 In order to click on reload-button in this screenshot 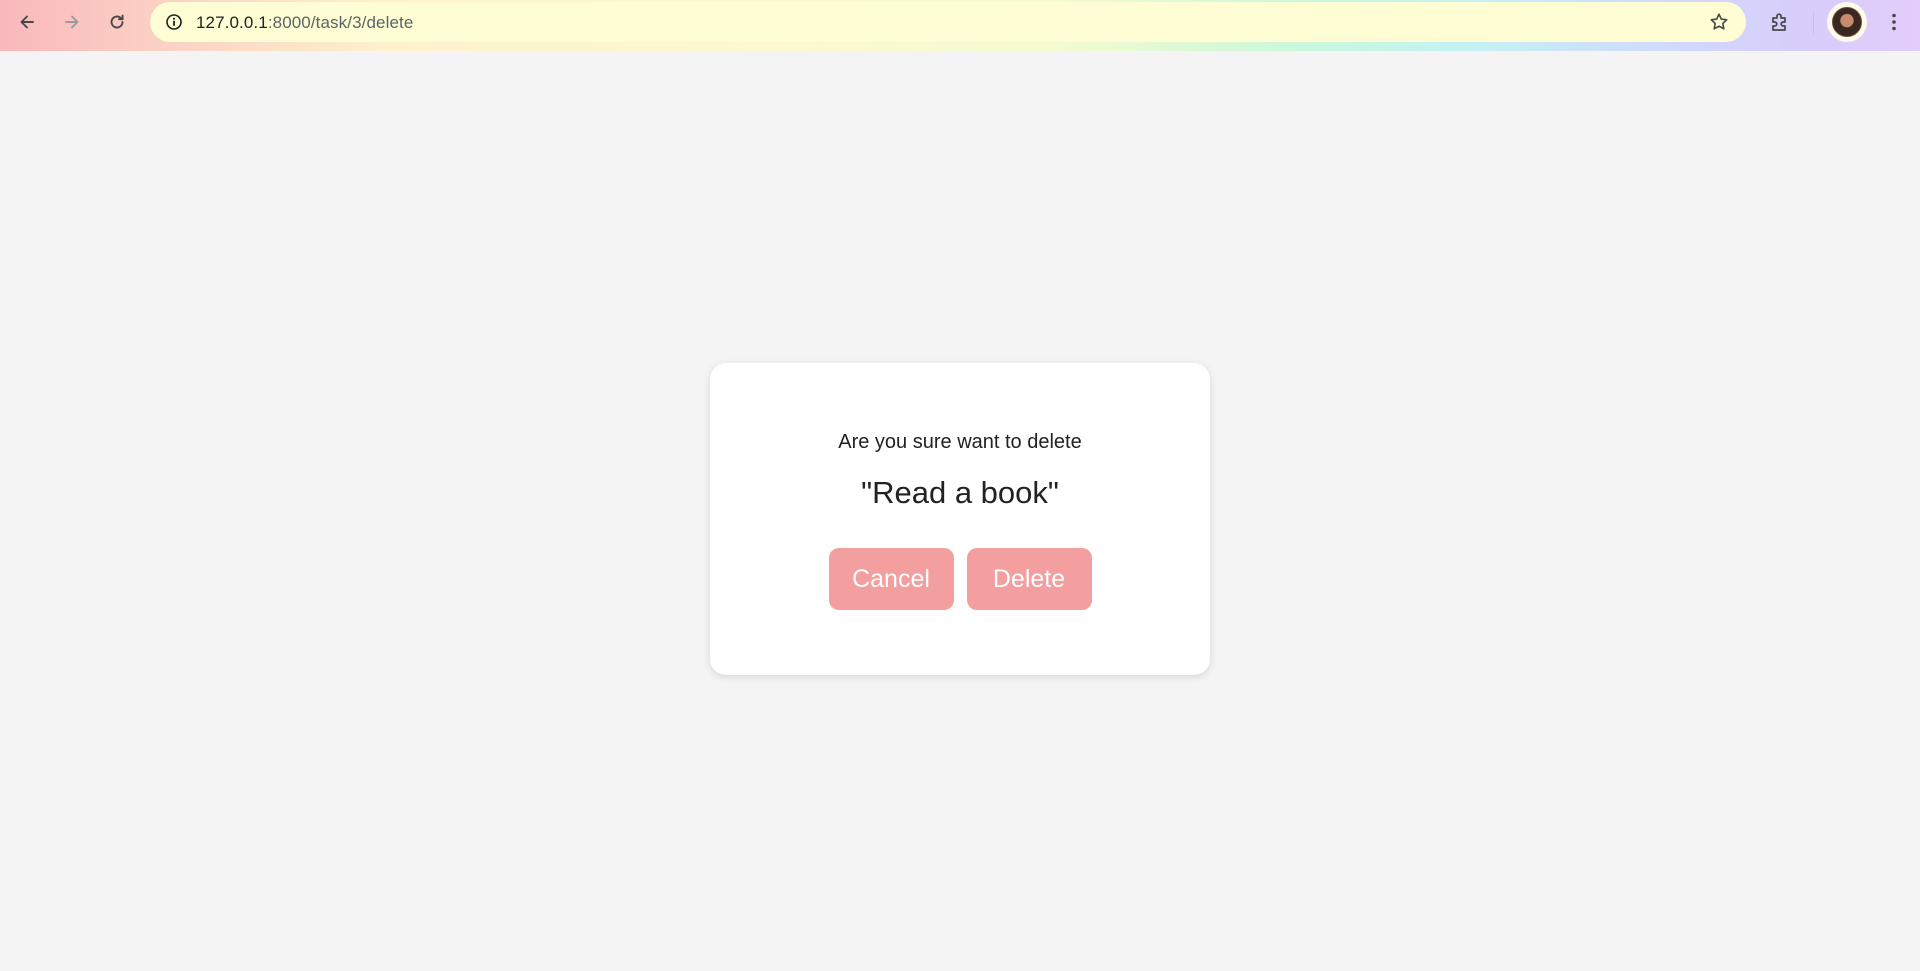, I will do `click(117, 22)`.